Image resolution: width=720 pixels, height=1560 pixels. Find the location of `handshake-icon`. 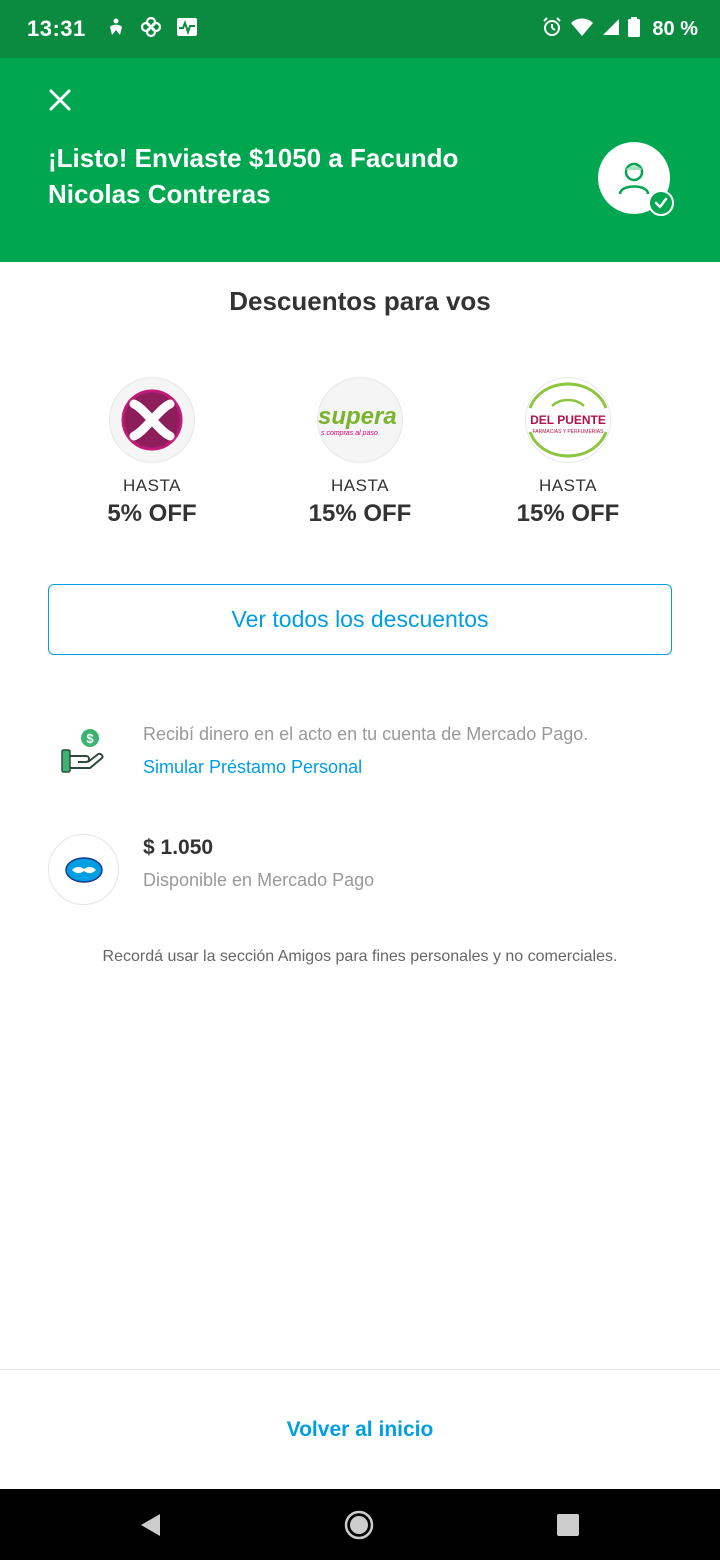

handshake-icon is located at coordinates (83, 869).